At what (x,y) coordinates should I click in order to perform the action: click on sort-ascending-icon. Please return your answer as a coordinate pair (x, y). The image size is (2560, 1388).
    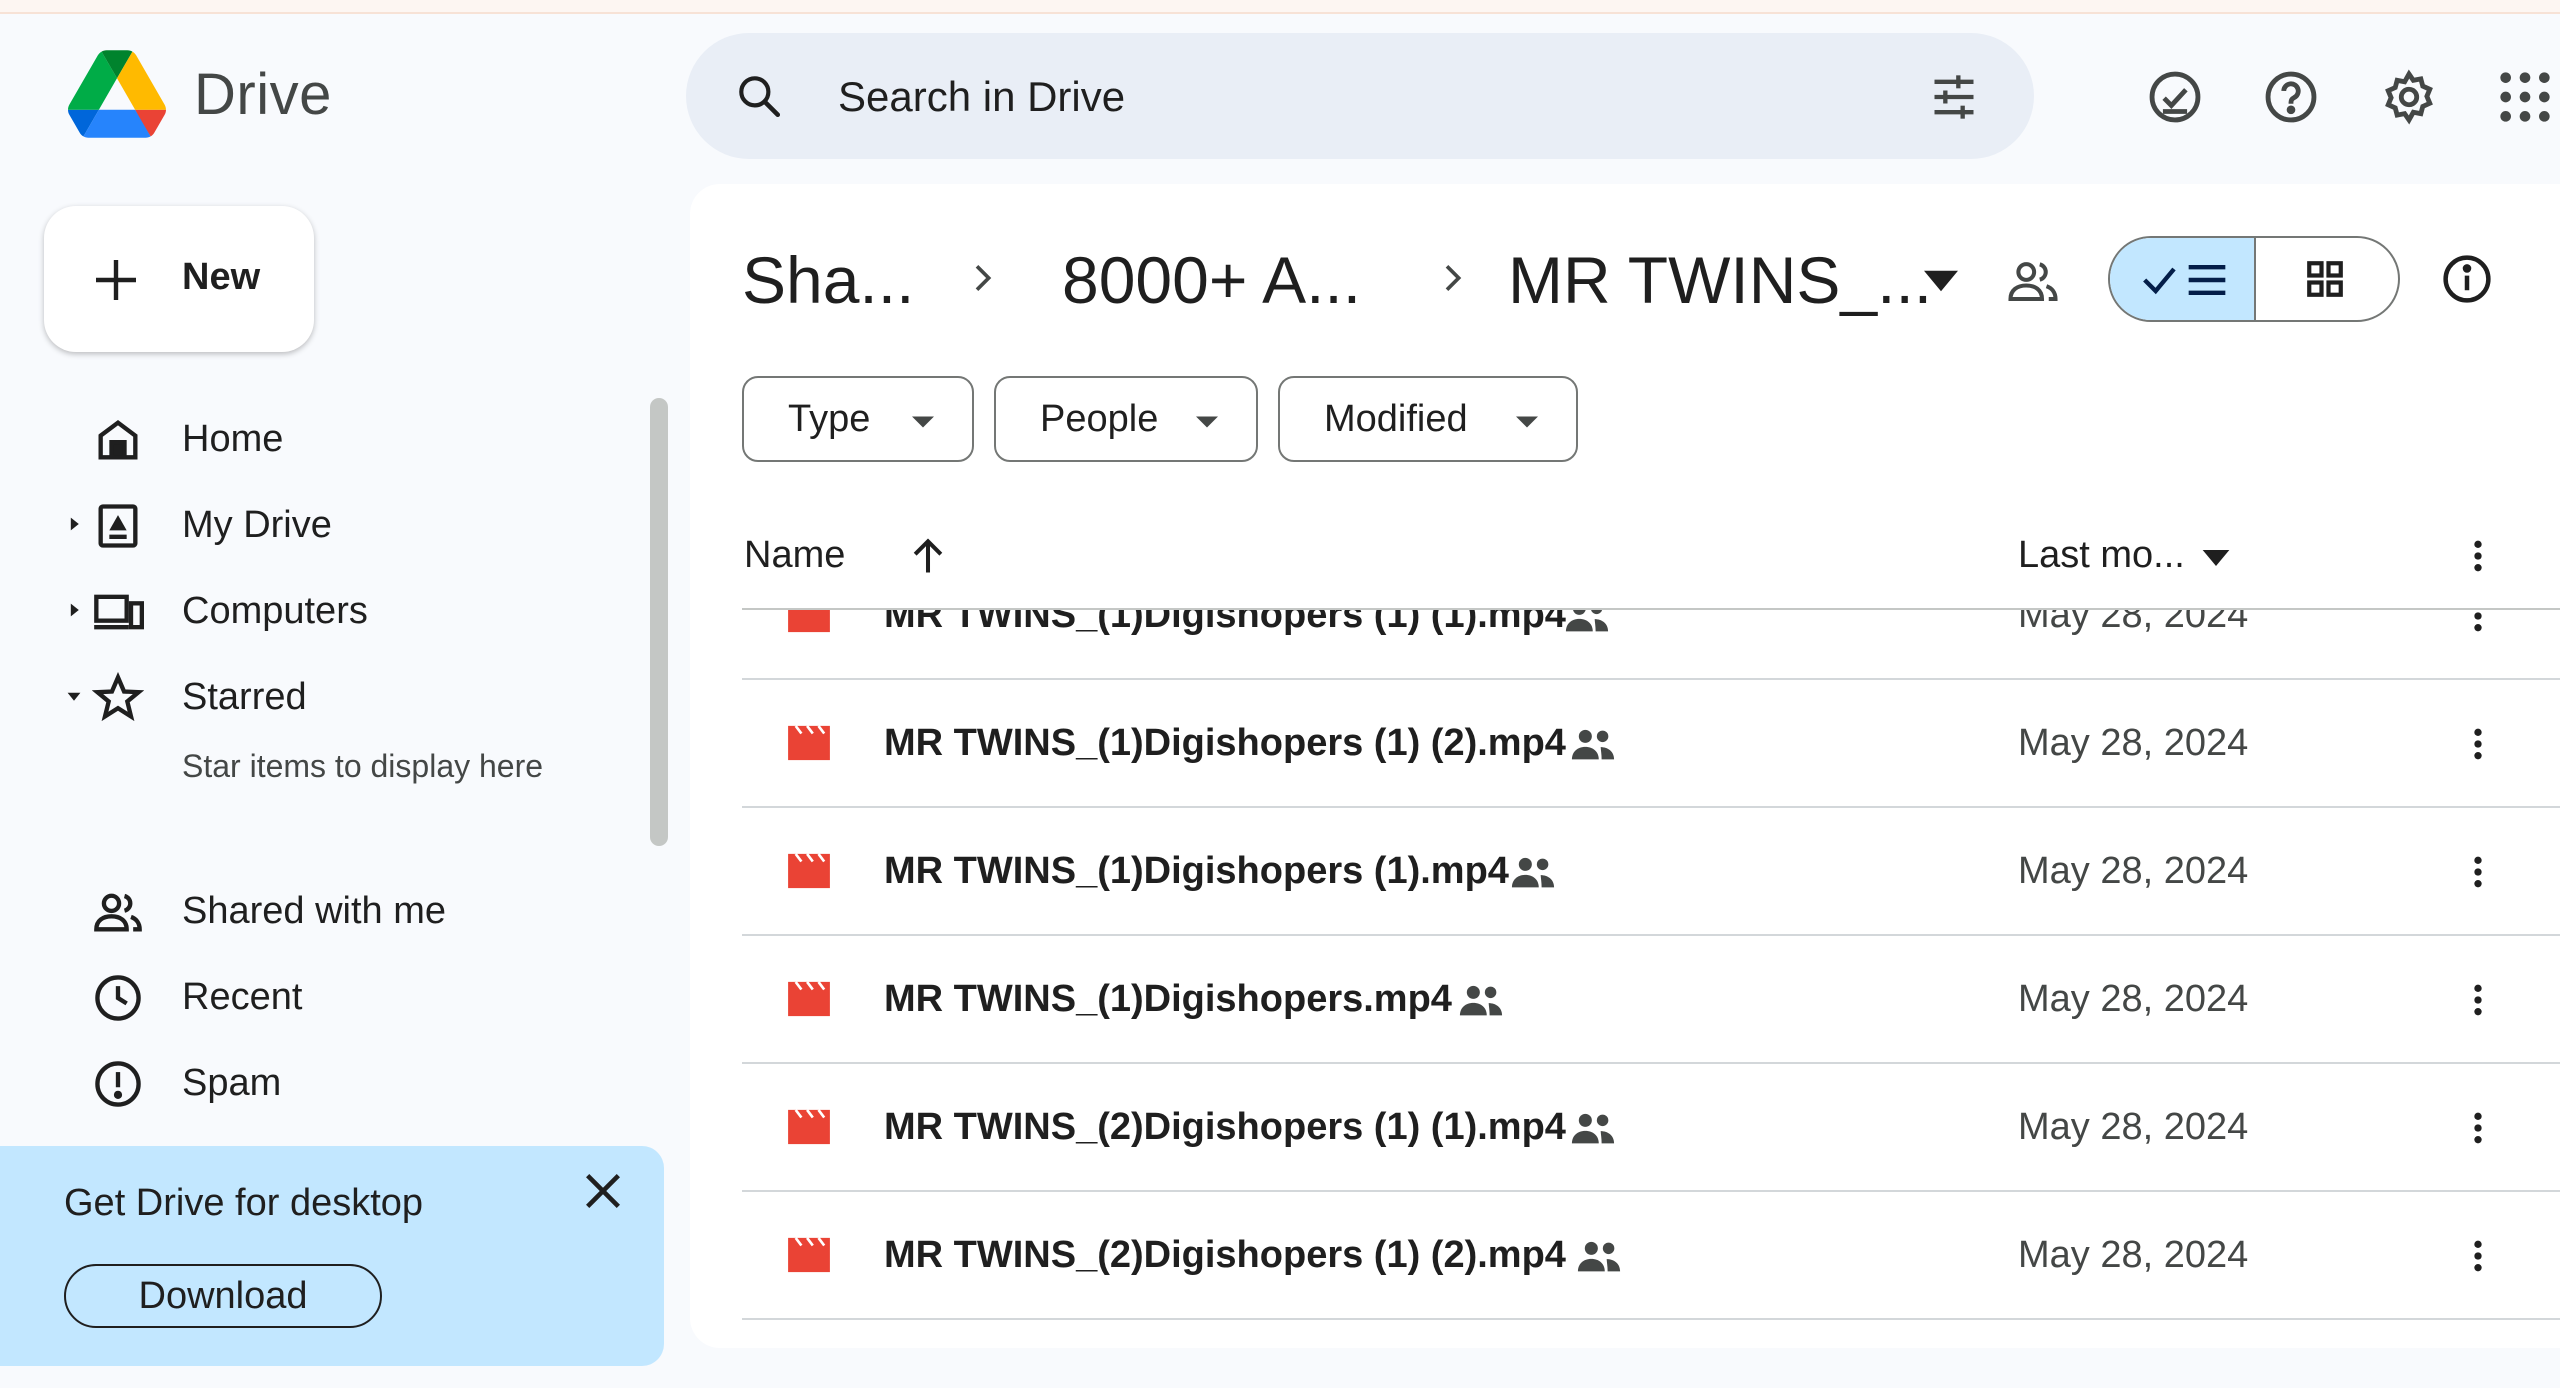
    Looking at the image, I should click on (928, 556).